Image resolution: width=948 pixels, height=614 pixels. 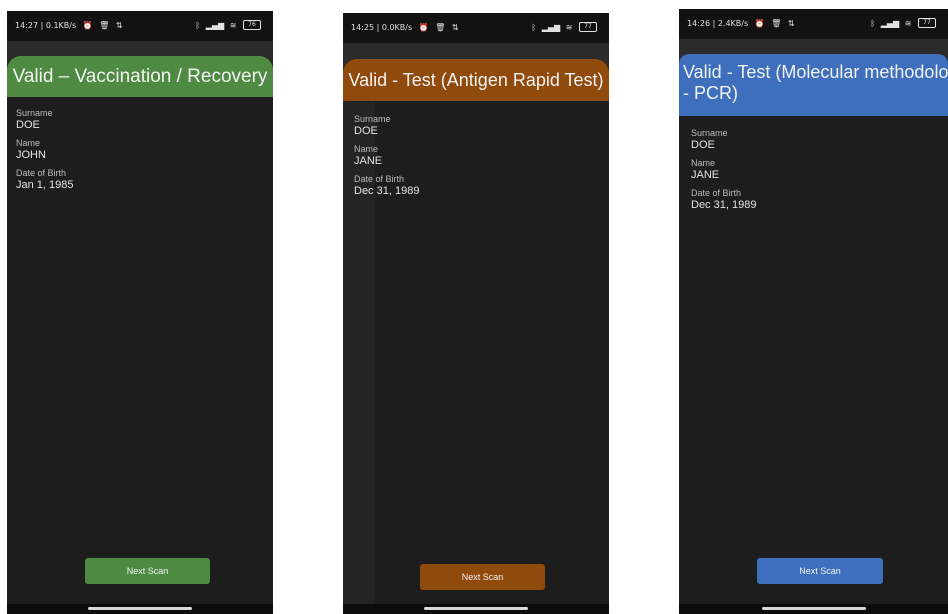 I want to click on status-bar: 14:26 | 2.4KB/s ⏰ 🗑 ⇅ ᛒ ▂▄▆ ≋ 77, so click(x=813, y=24).